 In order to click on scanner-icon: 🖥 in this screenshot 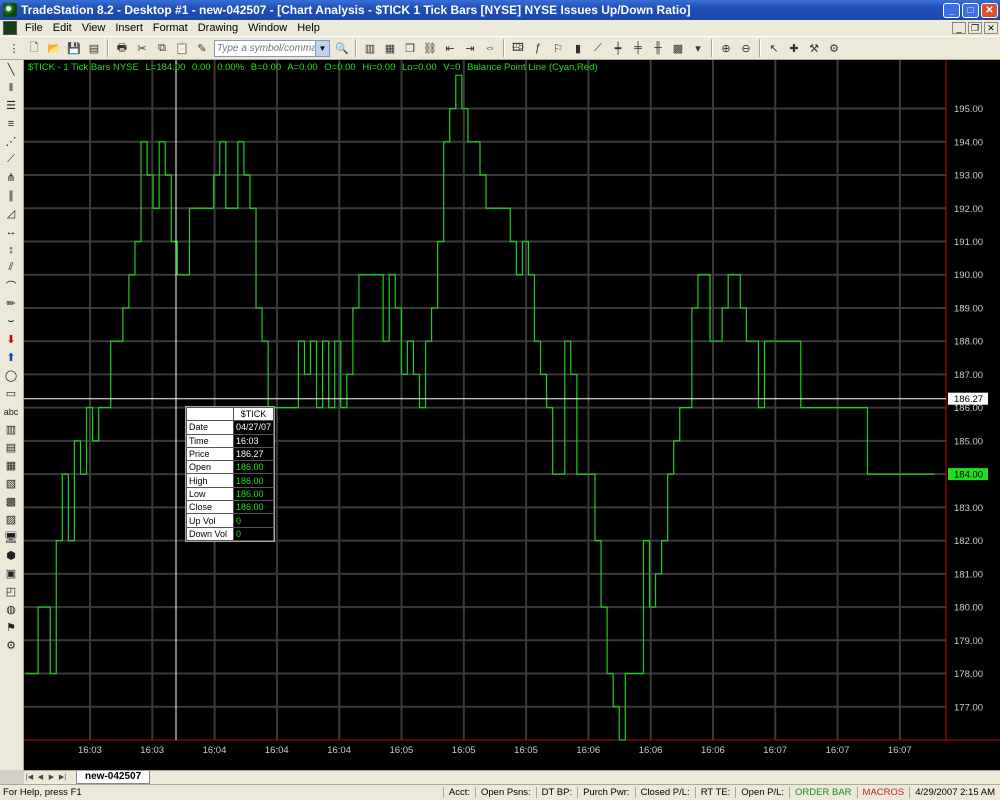, I will do `click(11, 537)`.